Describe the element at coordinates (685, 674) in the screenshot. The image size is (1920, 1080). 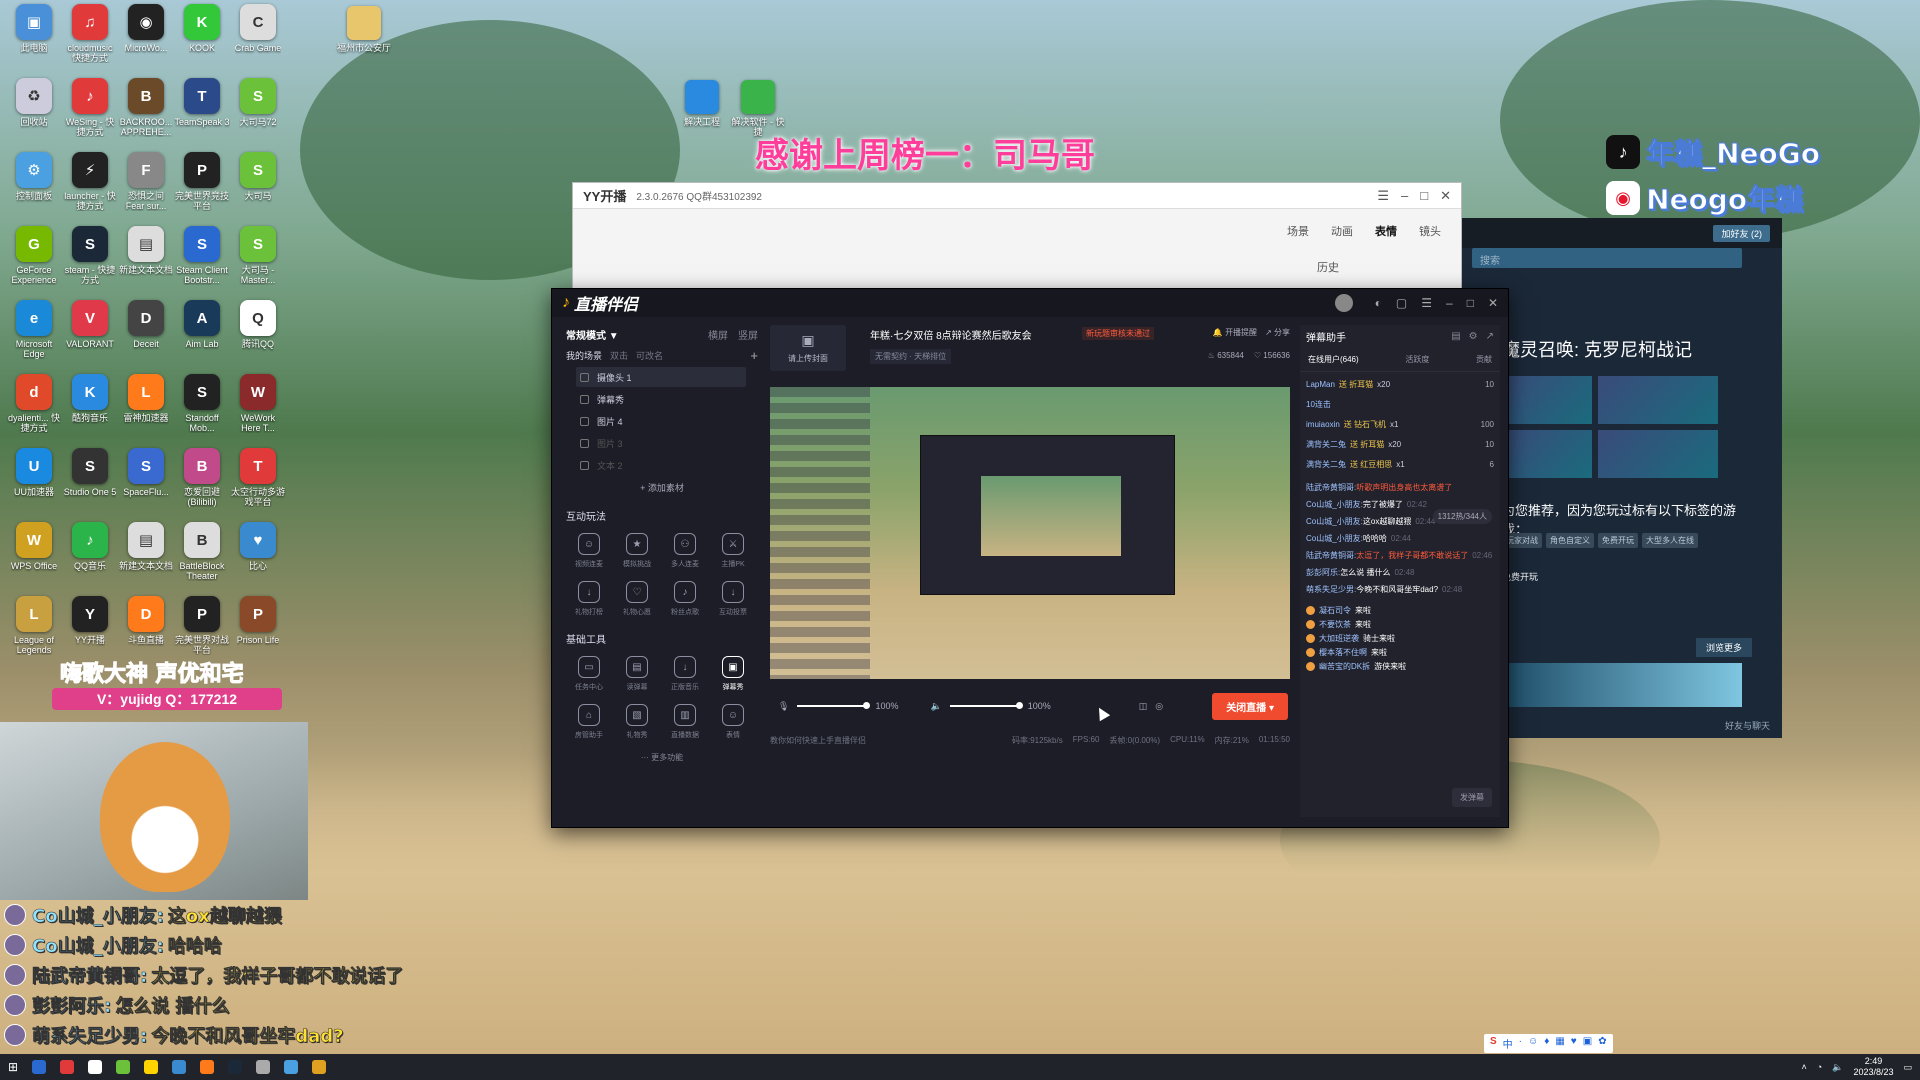
I see `tool-button: ↓ 正版音乐` at that location.